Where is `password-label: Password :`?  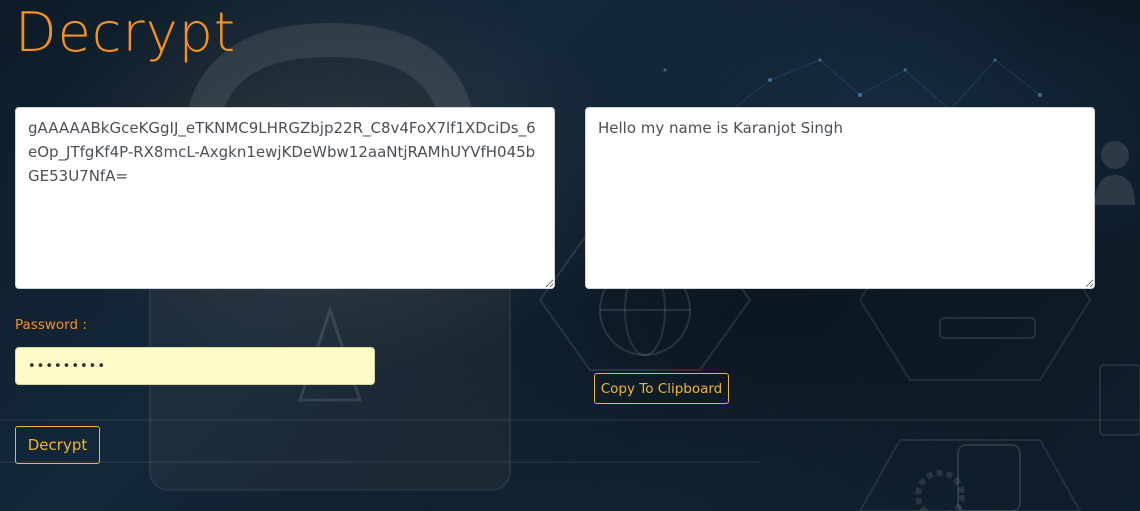
password-label: Password : is located at coordinates (51, 325).